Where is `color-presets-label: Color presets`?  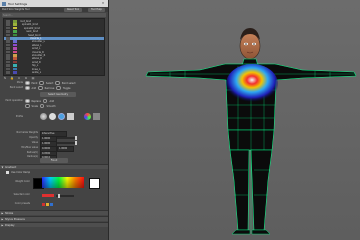
color-presets-label: Color presets is located at coordinates (22, 203).